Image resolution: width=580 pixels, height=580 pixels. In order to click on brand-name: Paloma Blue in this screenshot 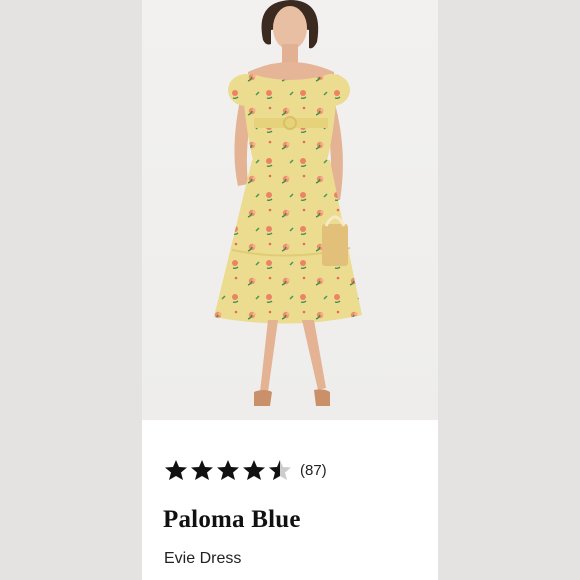, I will do `click(232, 520)`.